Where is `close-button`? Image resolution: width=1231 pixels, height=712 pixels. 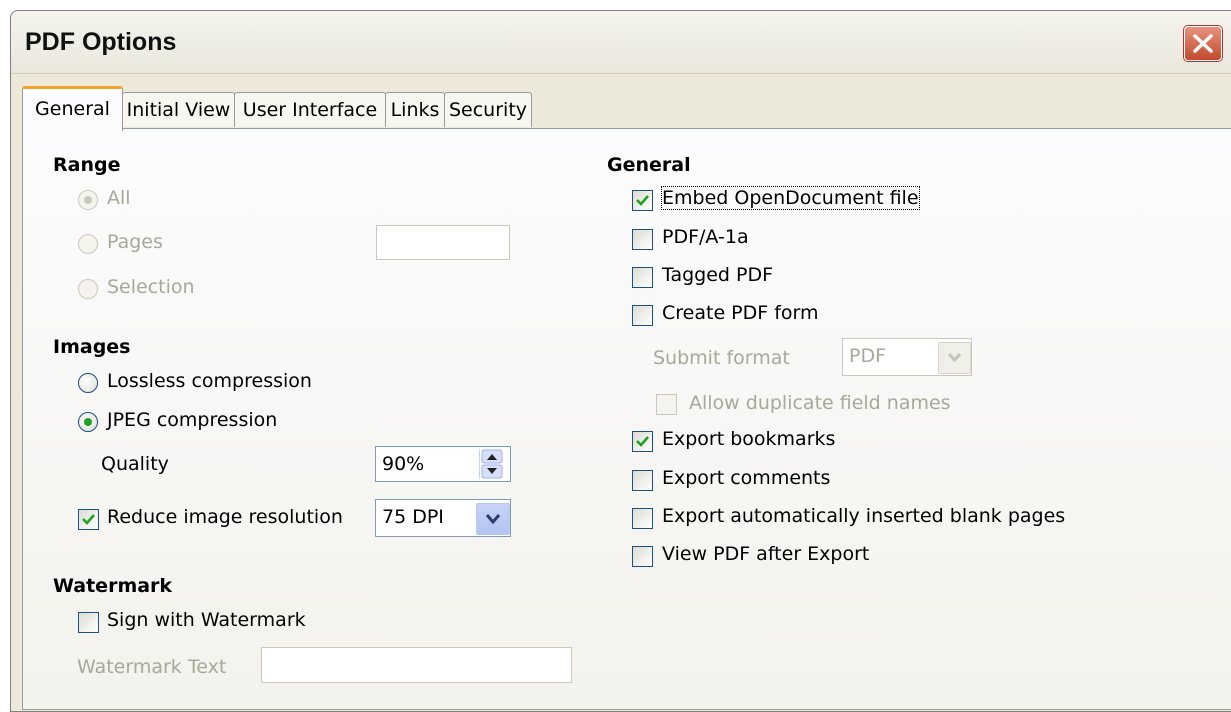 close-button is located at coordinates (1203, 43).